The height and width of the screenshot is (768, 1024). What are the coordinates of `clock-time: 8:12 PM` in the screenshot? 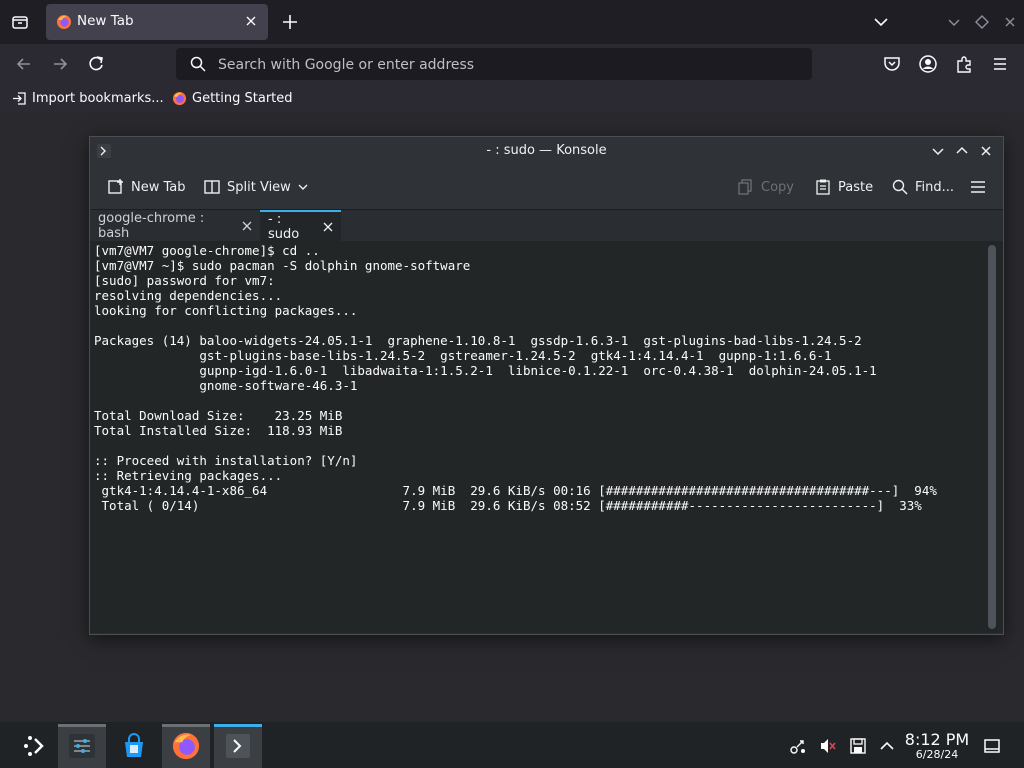 It's located at (937, 739).